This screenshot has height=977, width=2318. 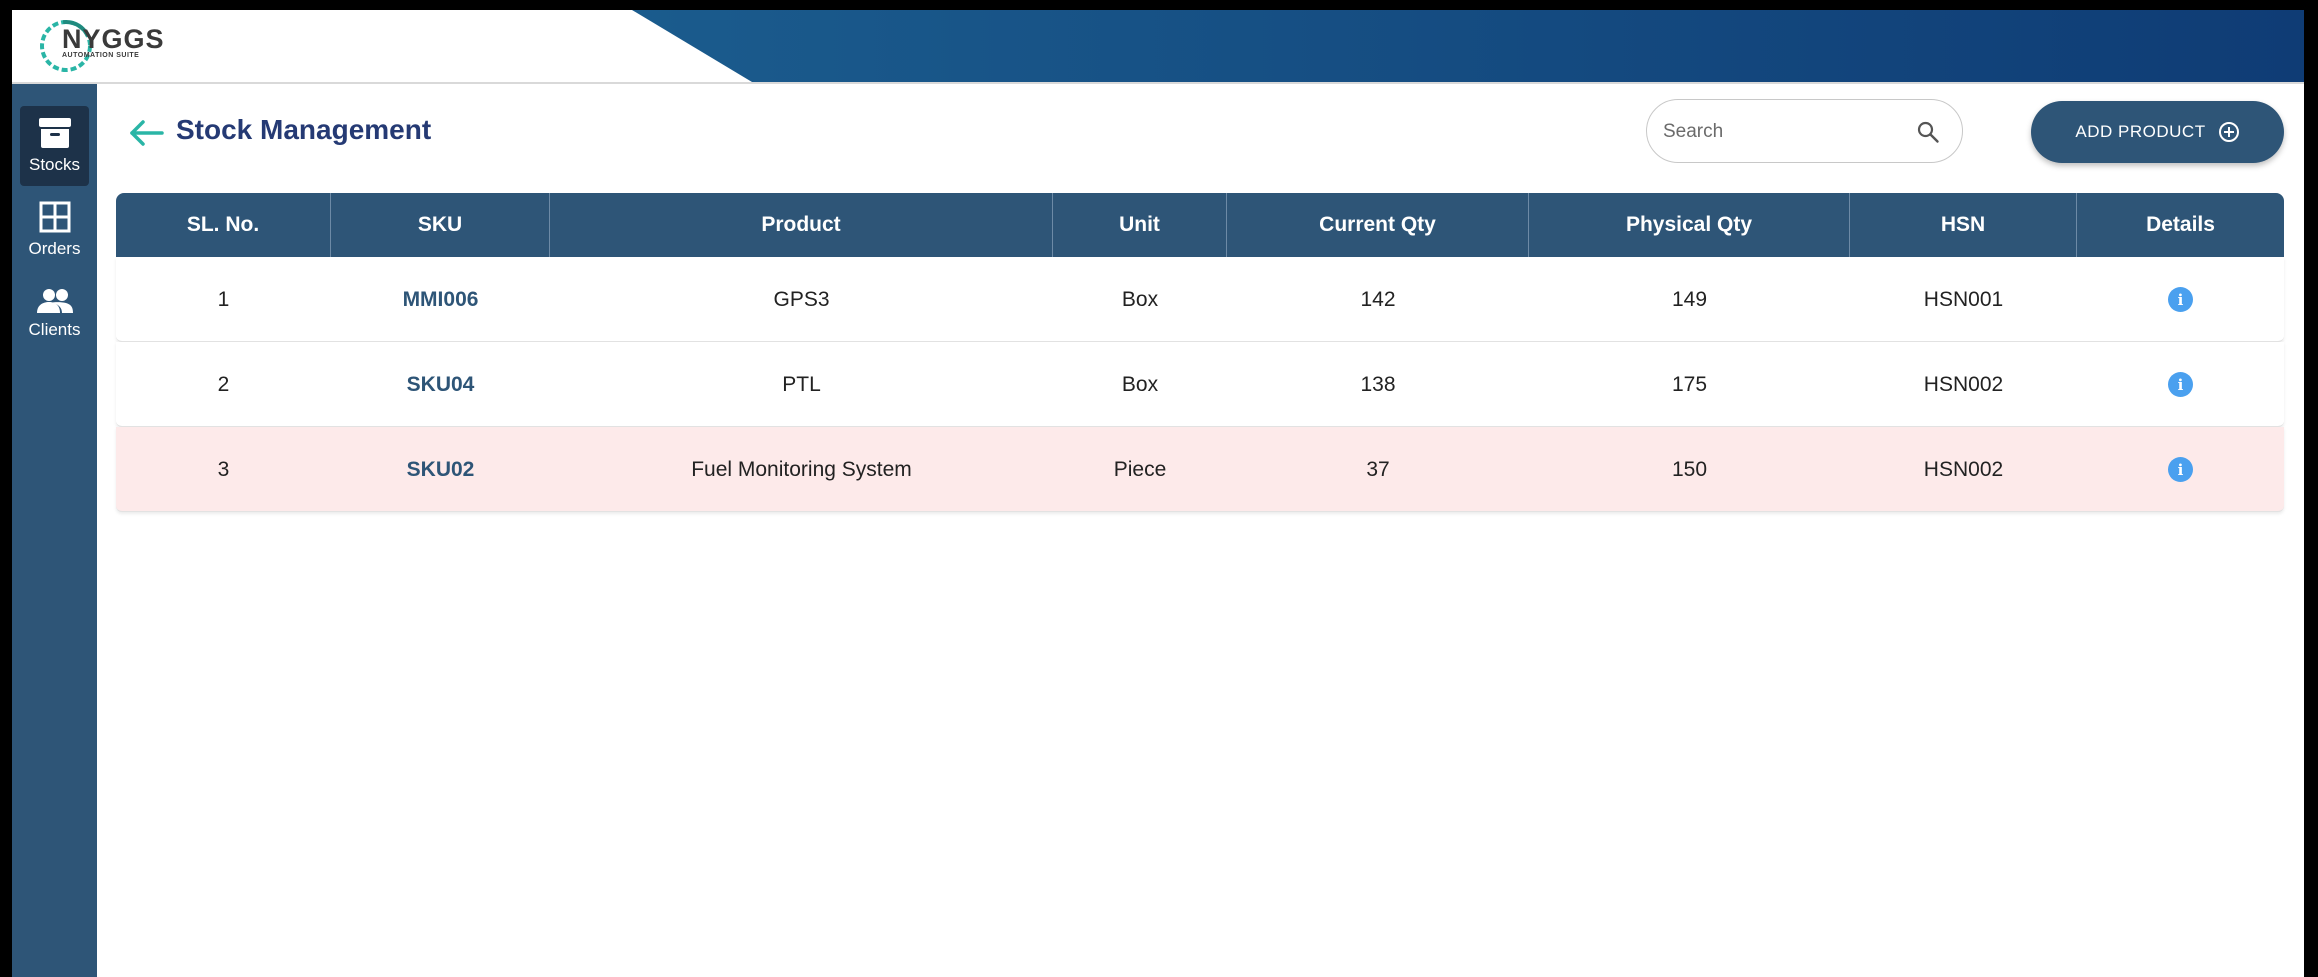 I want to click on sidebar-item-clients: Clients, so click(x=54, y=314).